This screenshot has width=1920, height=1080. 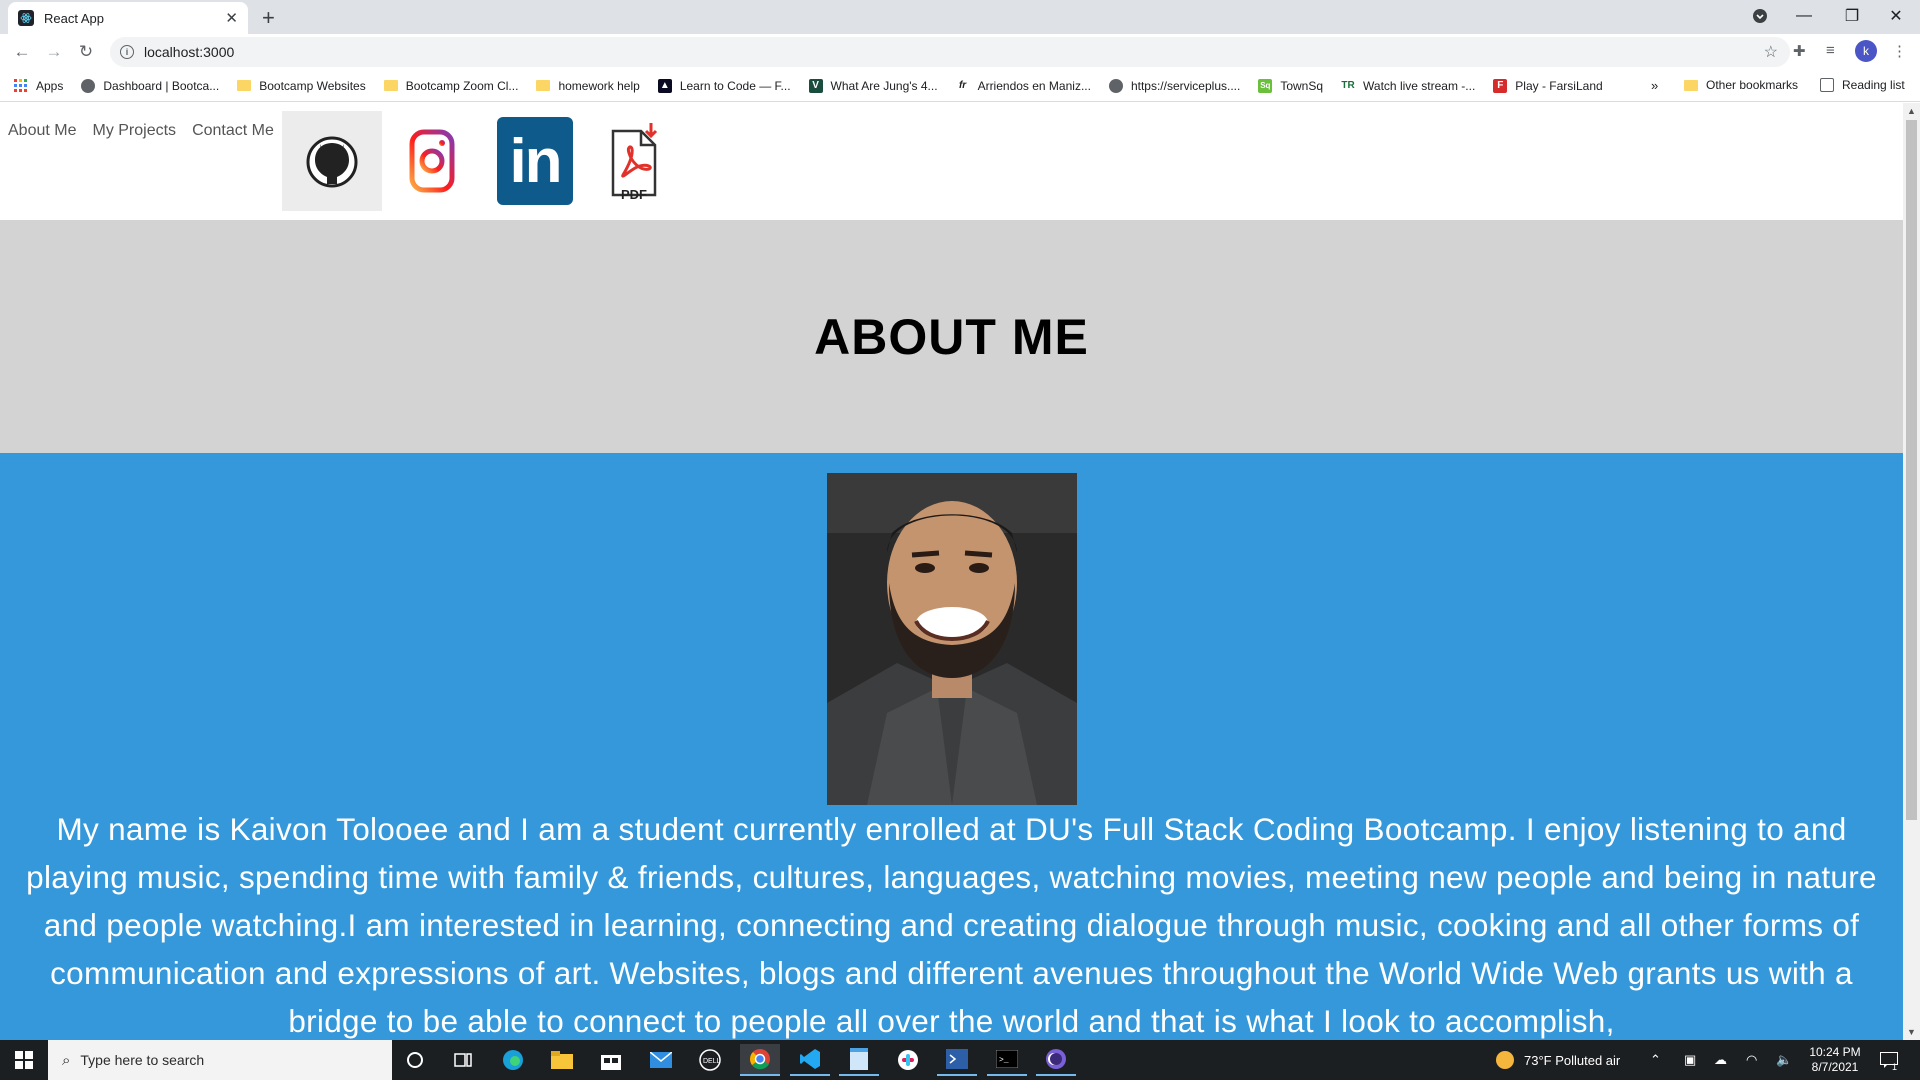 What do you see at coordinates (231, 18) in the screenshot?
I see `close-tab-icon: ✕` at bounding box center [231, 18].